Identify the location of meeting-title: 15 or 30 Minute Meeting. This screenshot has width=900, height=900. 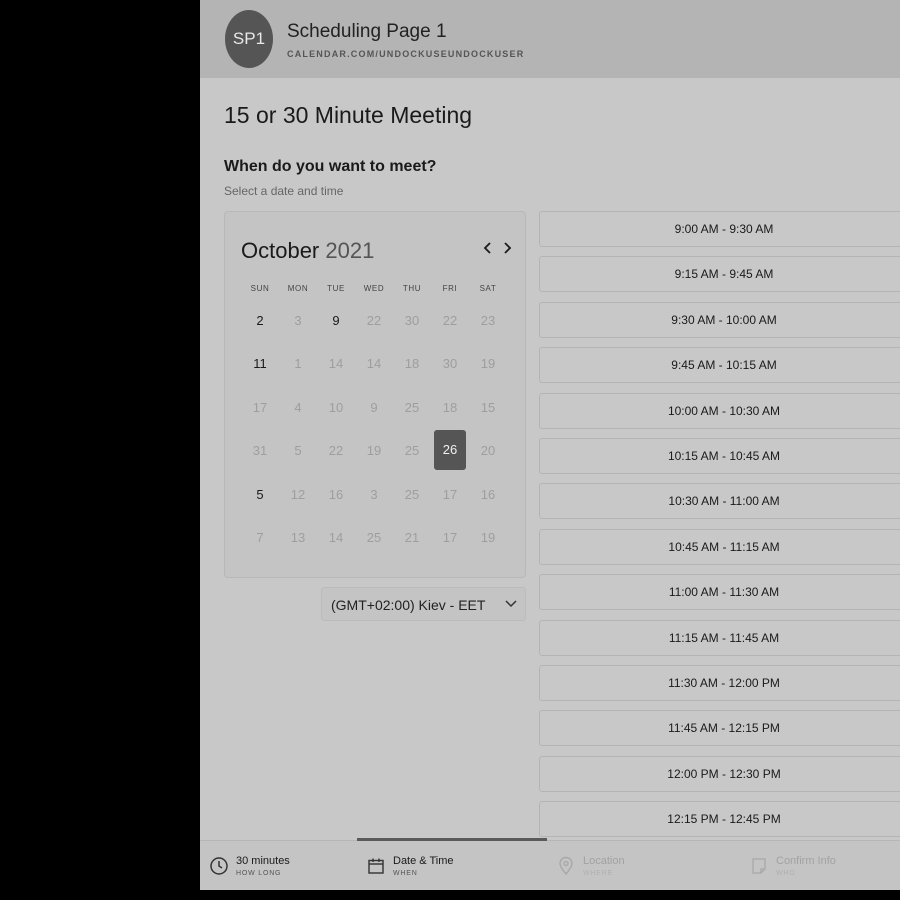
(348, 115).